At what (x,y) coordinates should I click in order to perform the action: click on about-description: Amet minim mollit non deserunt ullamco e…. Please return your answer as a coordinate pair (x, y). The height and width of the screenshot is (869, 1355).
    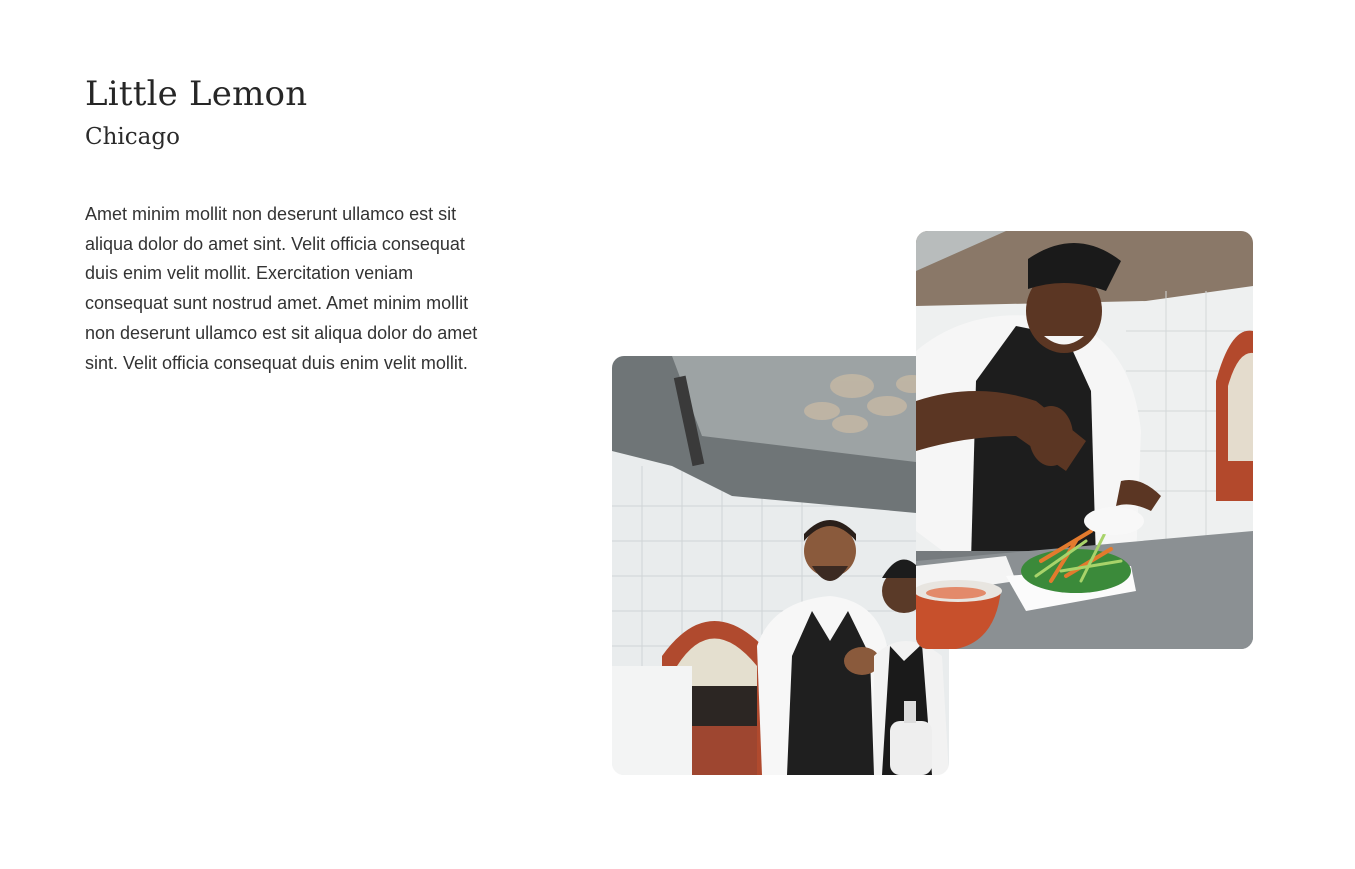
    Looking at the image, I should click on (281, 288).